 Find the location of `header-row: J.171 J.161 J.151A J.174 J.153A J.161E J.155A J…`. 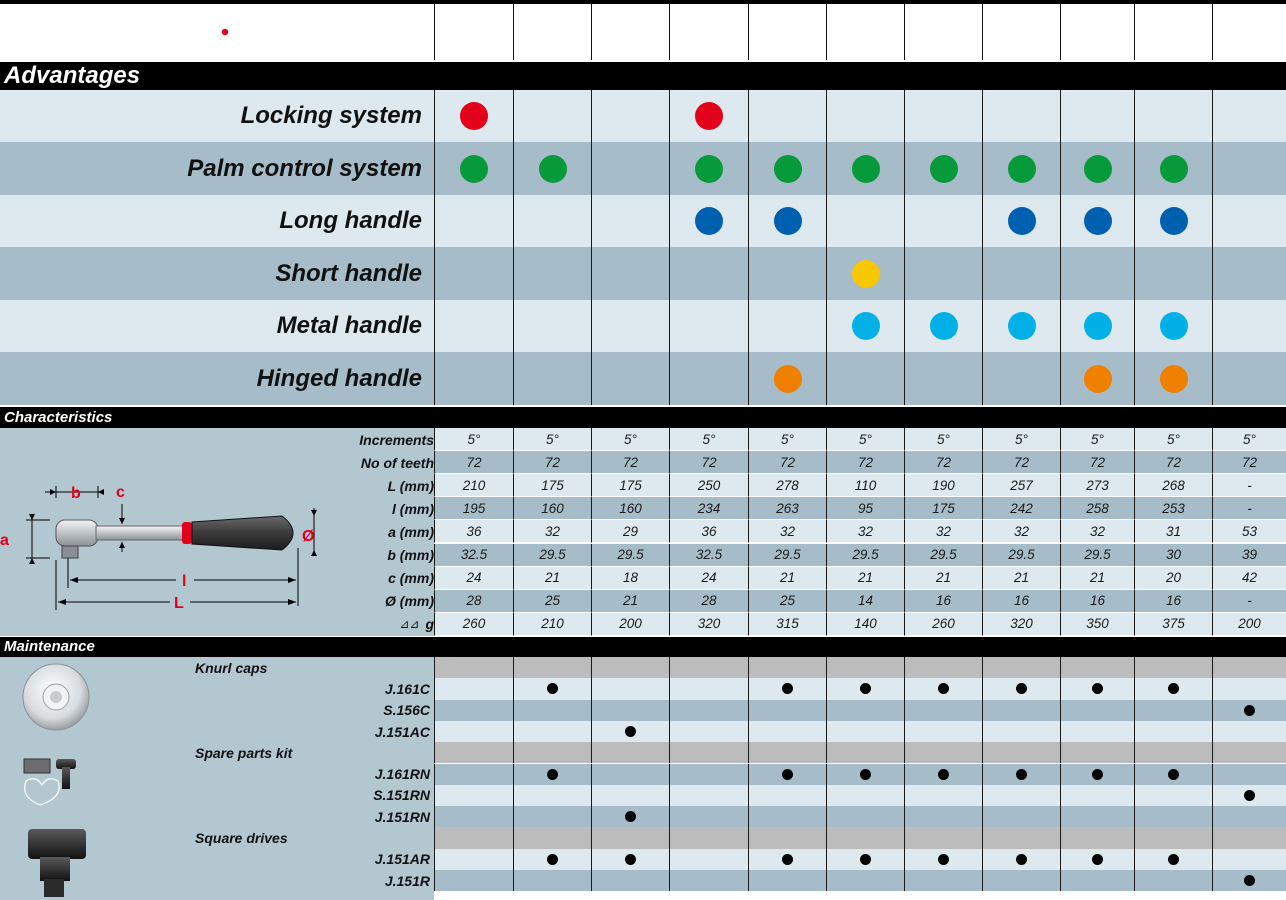

header-row: J.171 J.161 J.151A J.174 J.153A J.161E J.155A J… is located at coordinates (643, 34).